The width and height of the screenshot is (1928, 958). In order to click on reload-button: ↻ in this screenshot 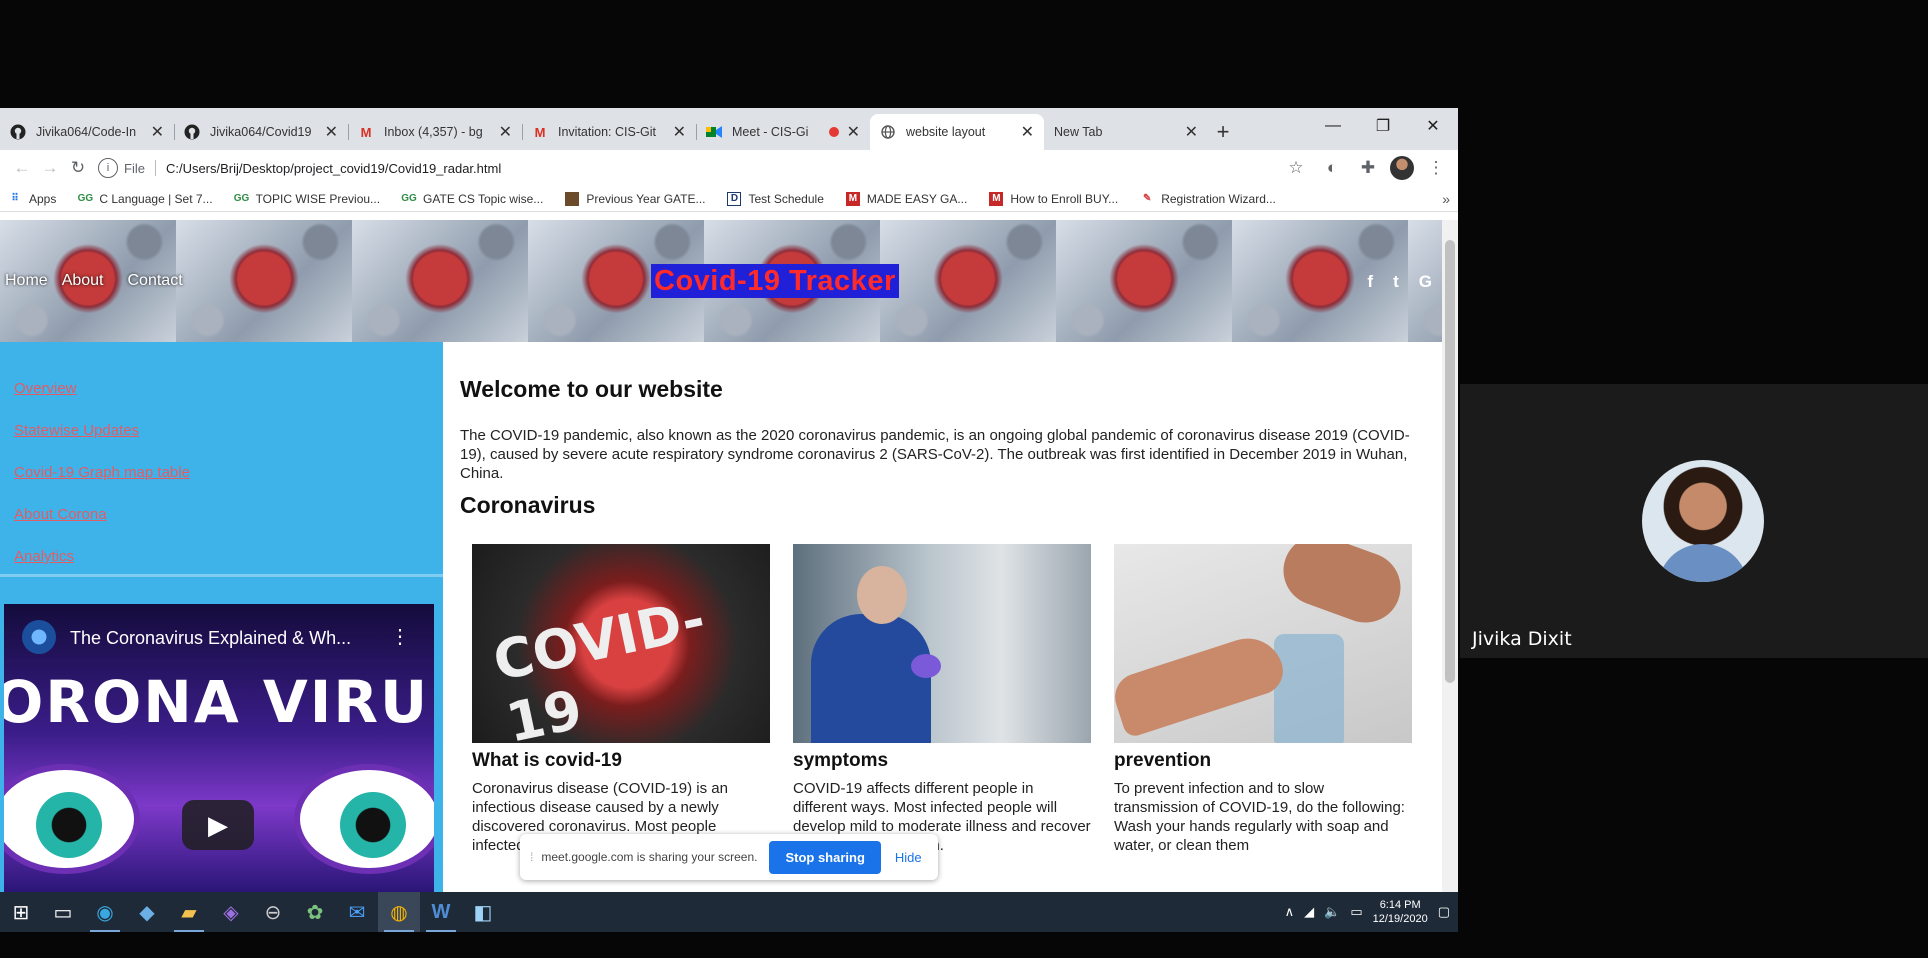, I will do `click(78, 168)`.